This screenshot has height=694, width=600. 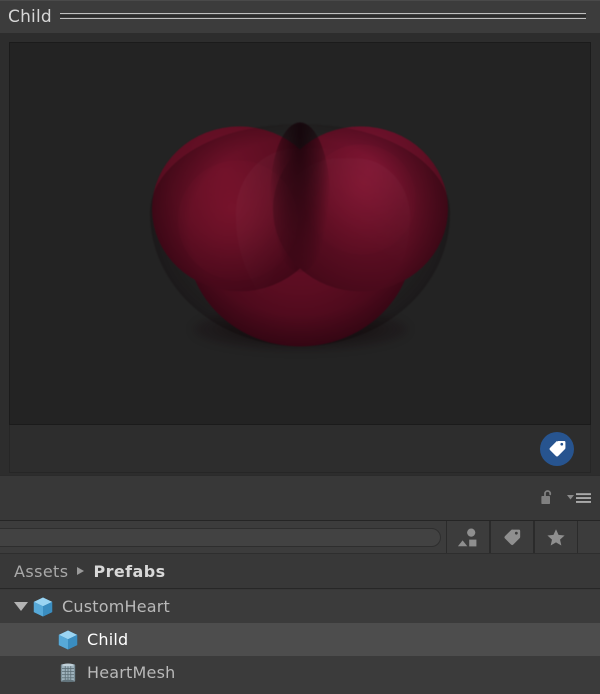 I want to click on shapes-icon, so click(x=467, y=537).